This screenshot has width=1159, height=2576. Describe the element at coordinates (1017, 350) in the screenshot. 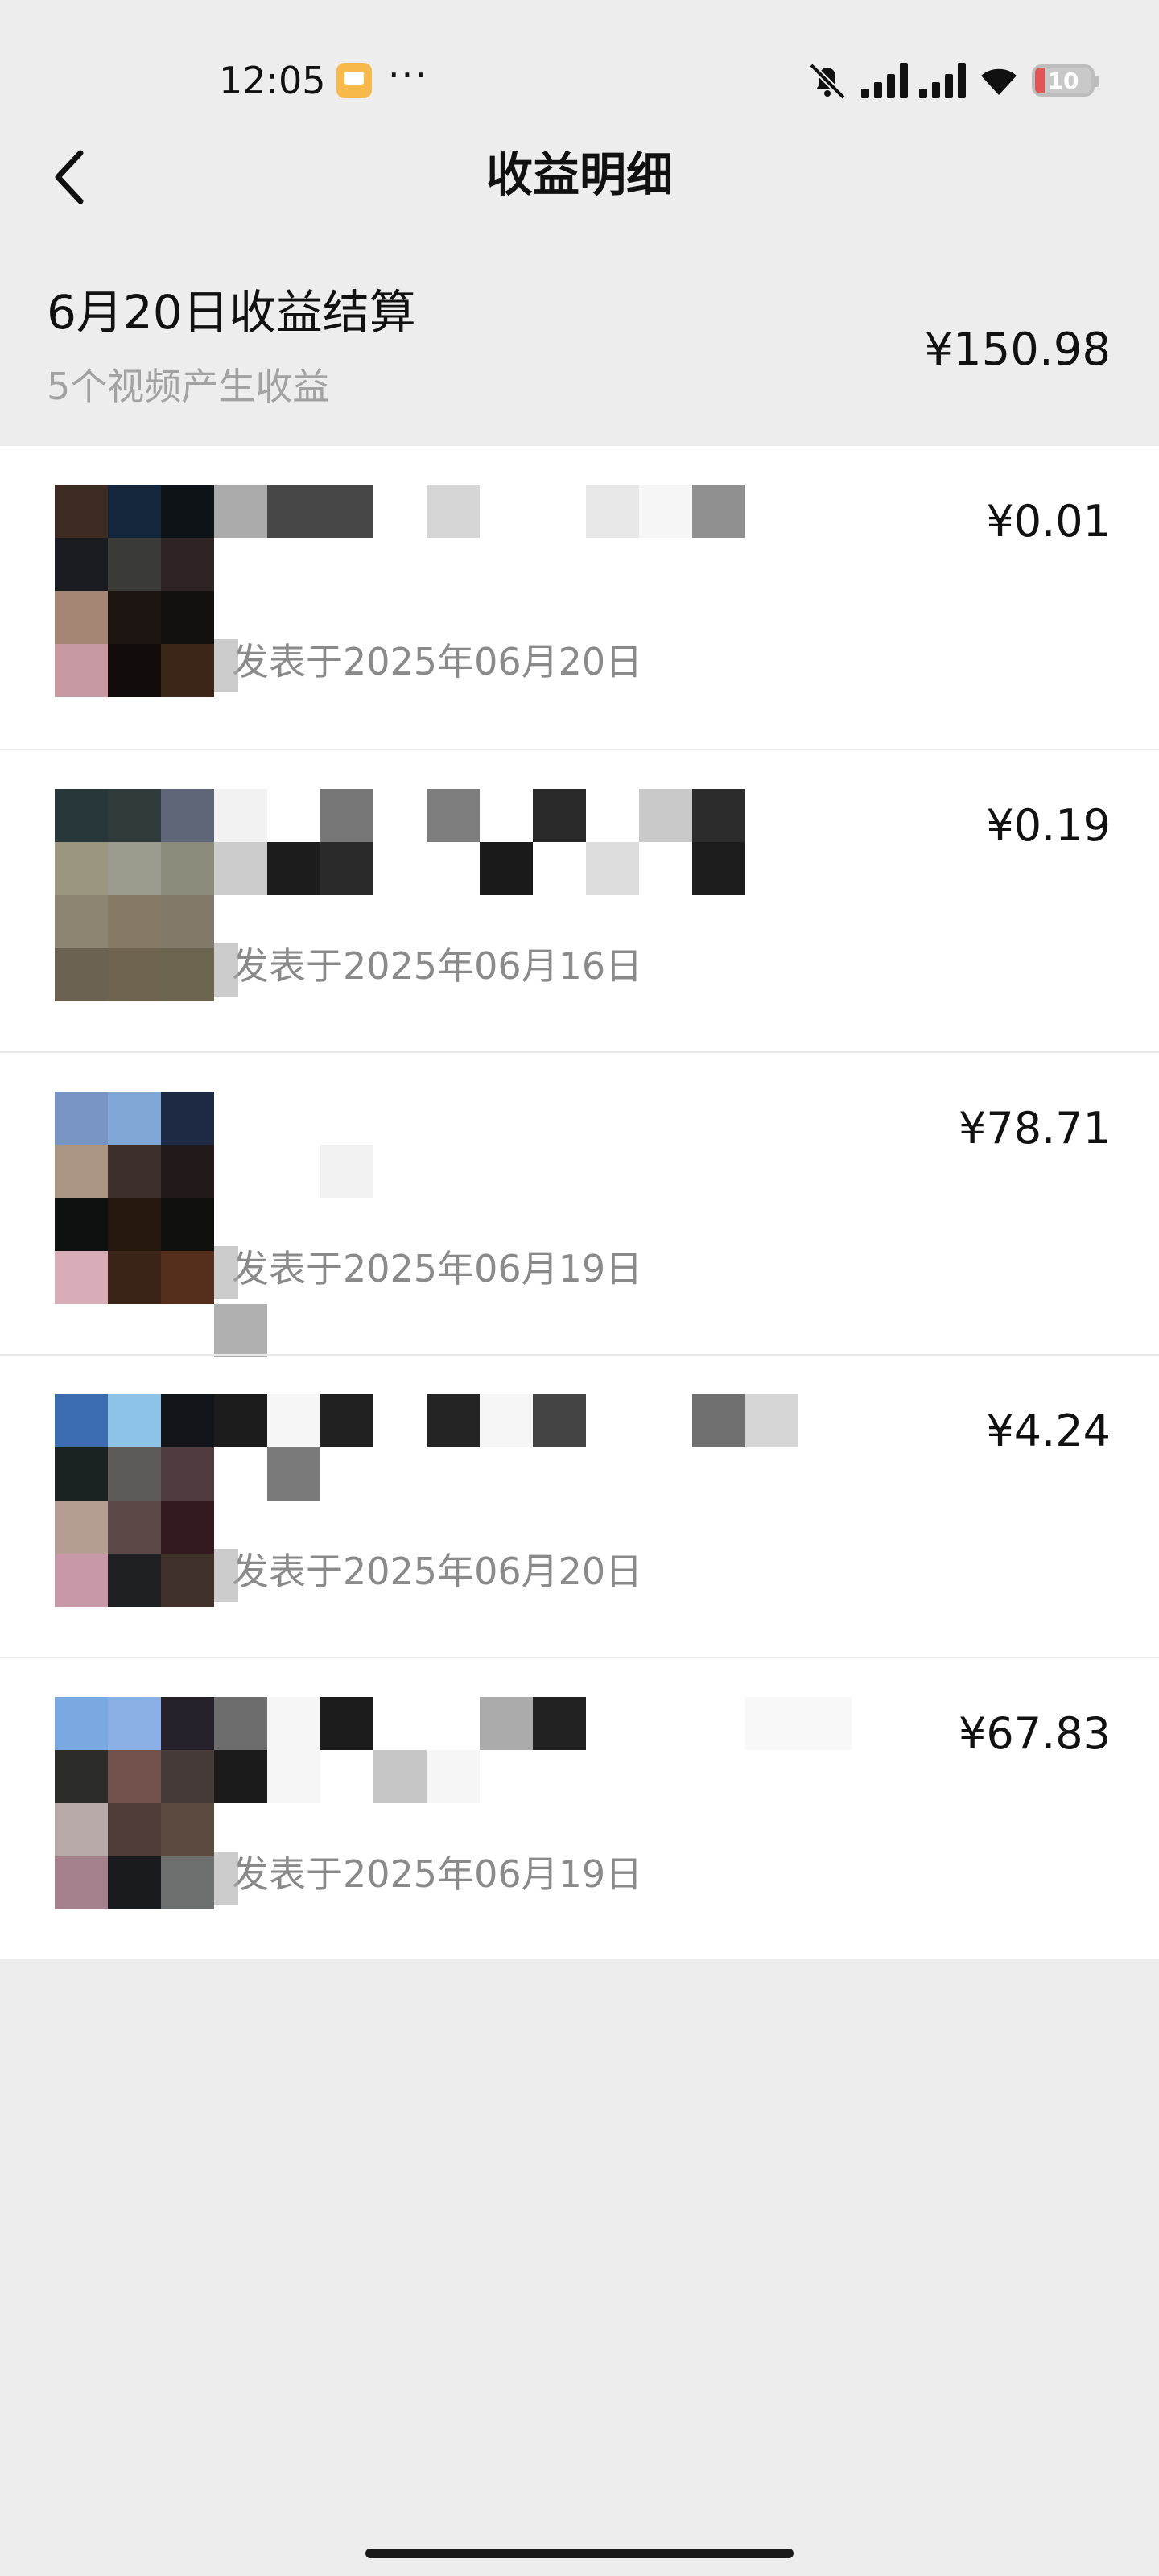

I see `settlement-amount: ¥150.98` at that location.